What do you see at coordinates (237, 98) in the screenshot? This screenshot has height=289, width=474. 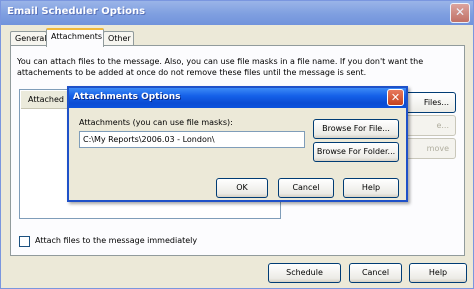 I see `dialog-titlebar: Attachments Options ✕` at bounding box center [237, 98].